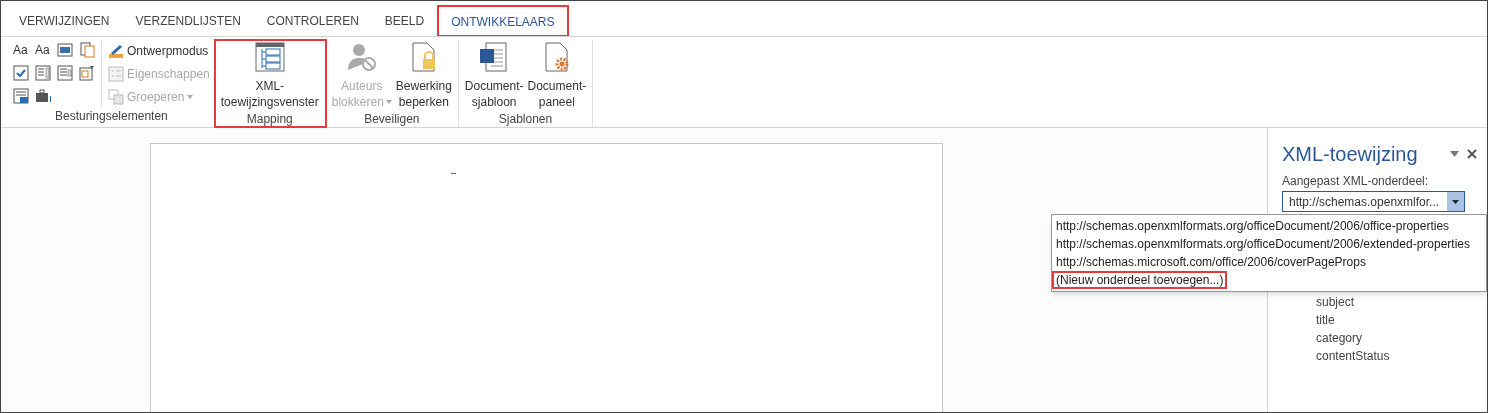 The image size is (1488, 413). I want to click on pane-title: XML-toewijzing, so click(1350, 154).